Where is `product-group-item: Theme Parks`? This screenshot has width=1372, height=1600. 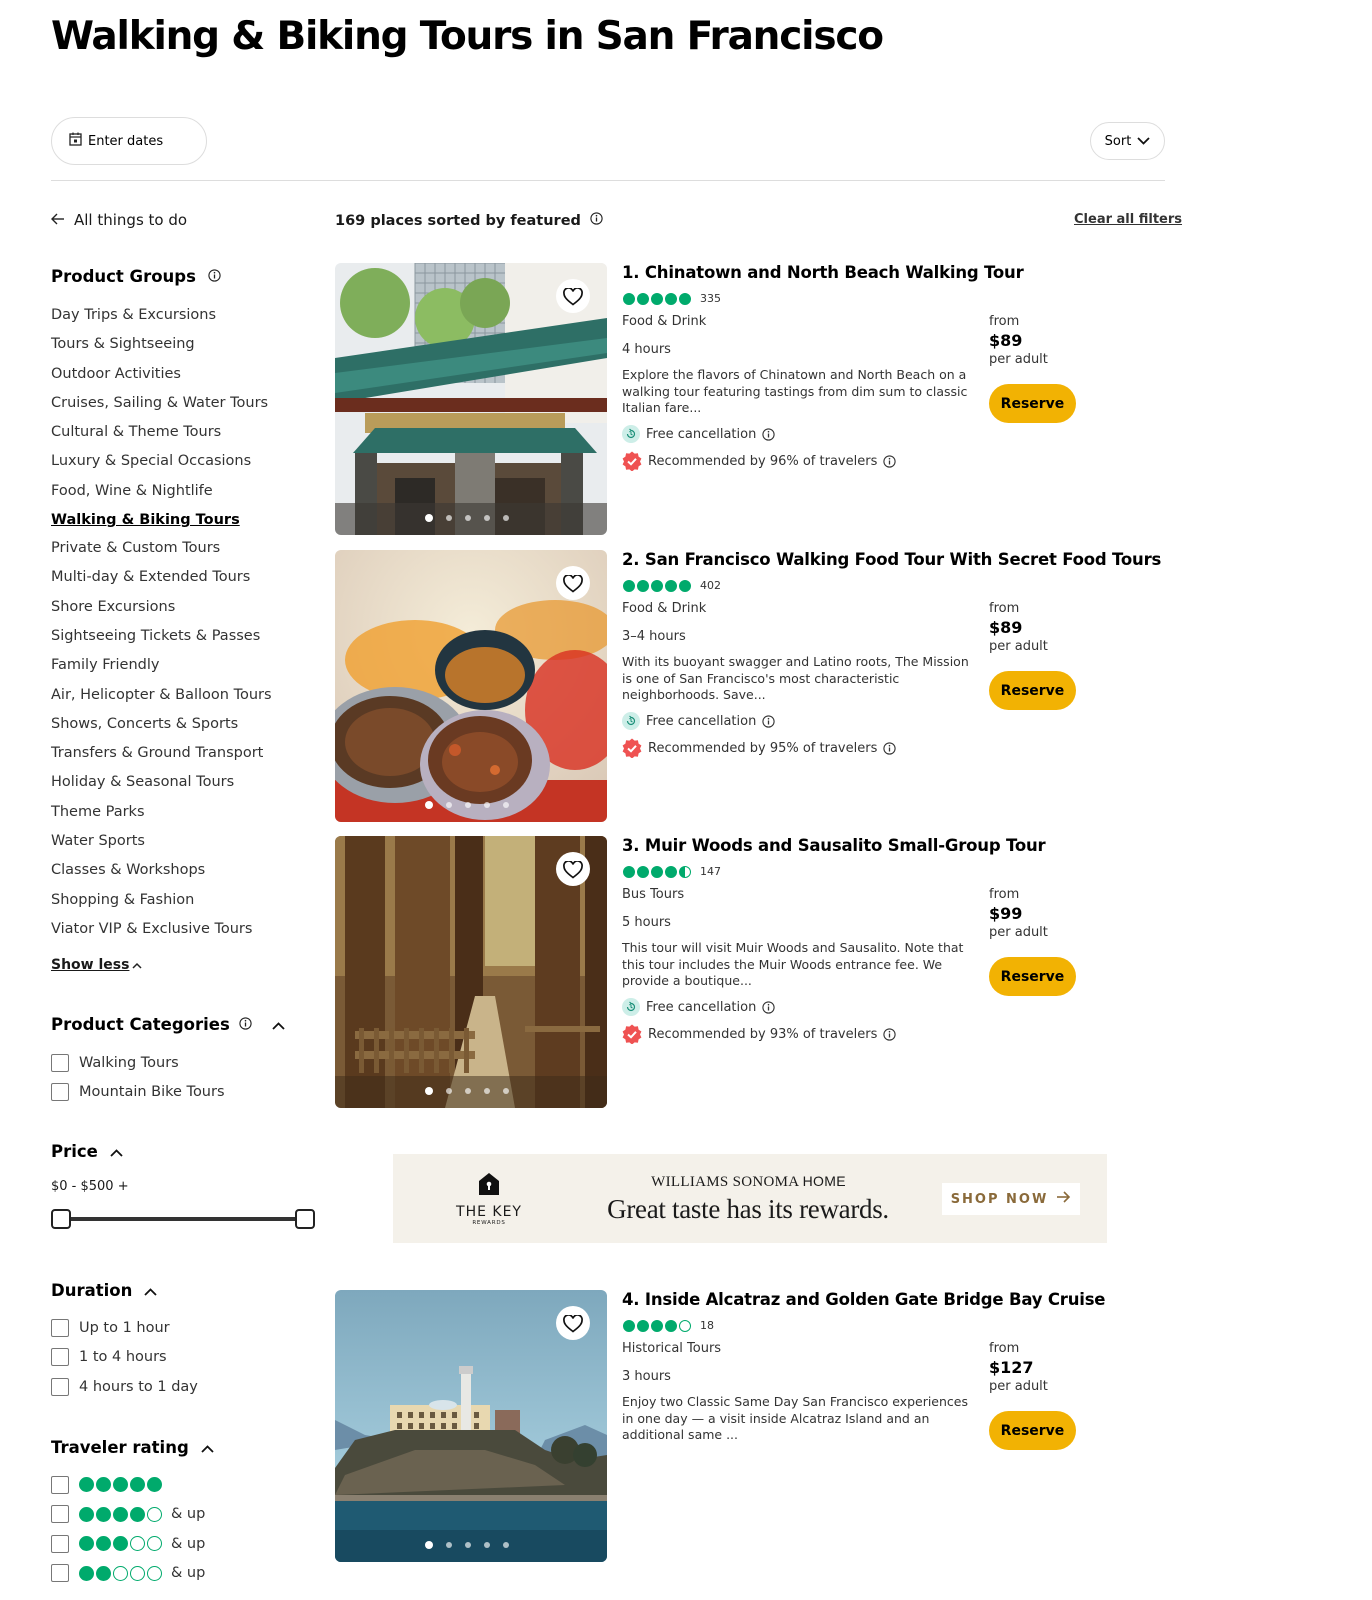 product-group-item: Theme Parks is located at coordinates (161, 815).